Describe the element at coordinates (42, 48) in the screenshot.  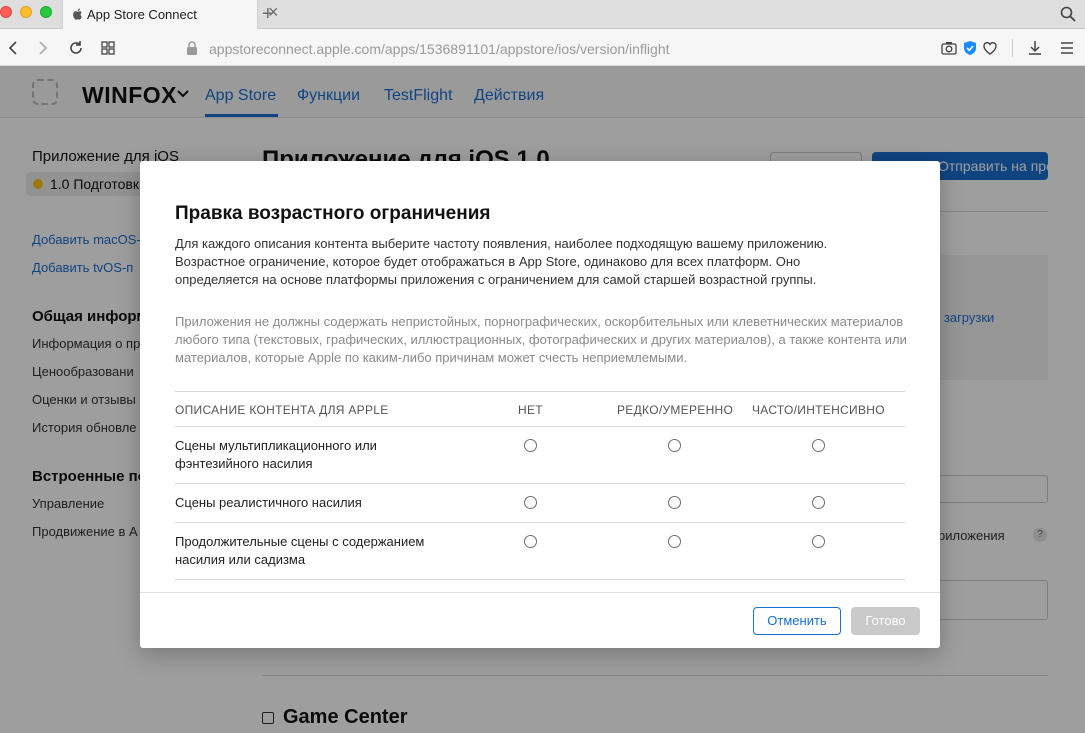
I see `forward-icon` at that location.